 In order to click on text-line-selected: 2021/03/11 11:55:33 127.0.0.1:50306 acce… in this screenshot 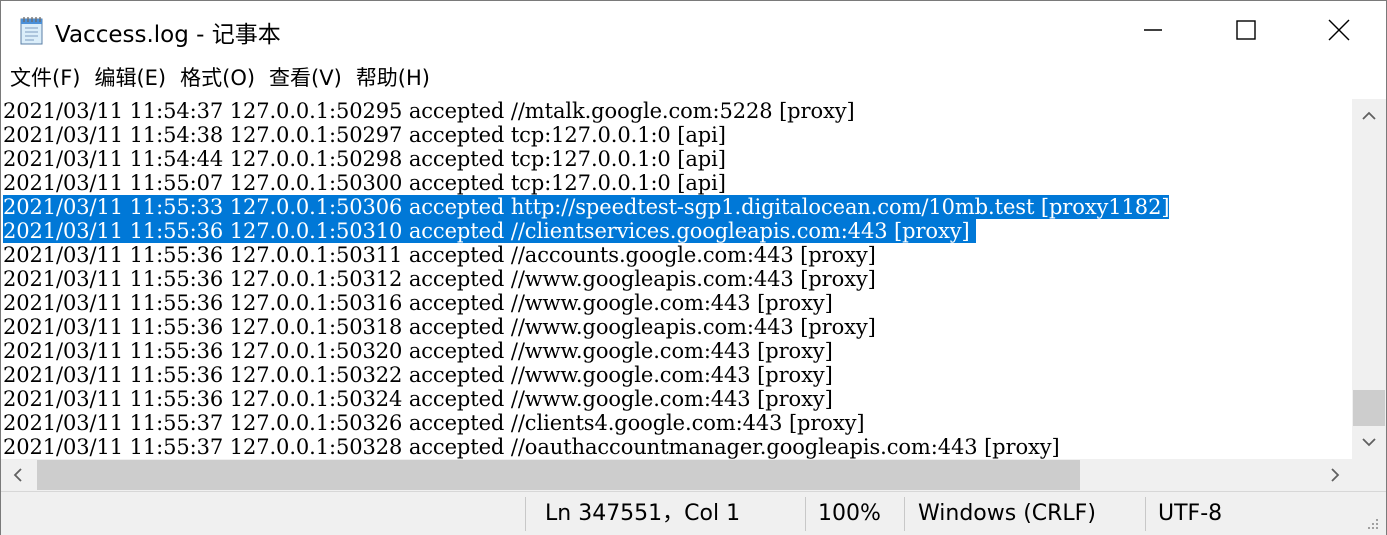, I will do `click(586, 207)`.